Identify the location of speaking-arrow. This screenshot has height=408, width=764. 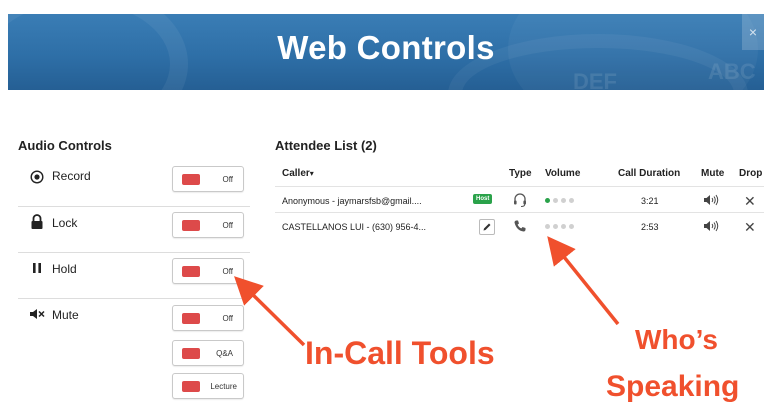
(583, 281).